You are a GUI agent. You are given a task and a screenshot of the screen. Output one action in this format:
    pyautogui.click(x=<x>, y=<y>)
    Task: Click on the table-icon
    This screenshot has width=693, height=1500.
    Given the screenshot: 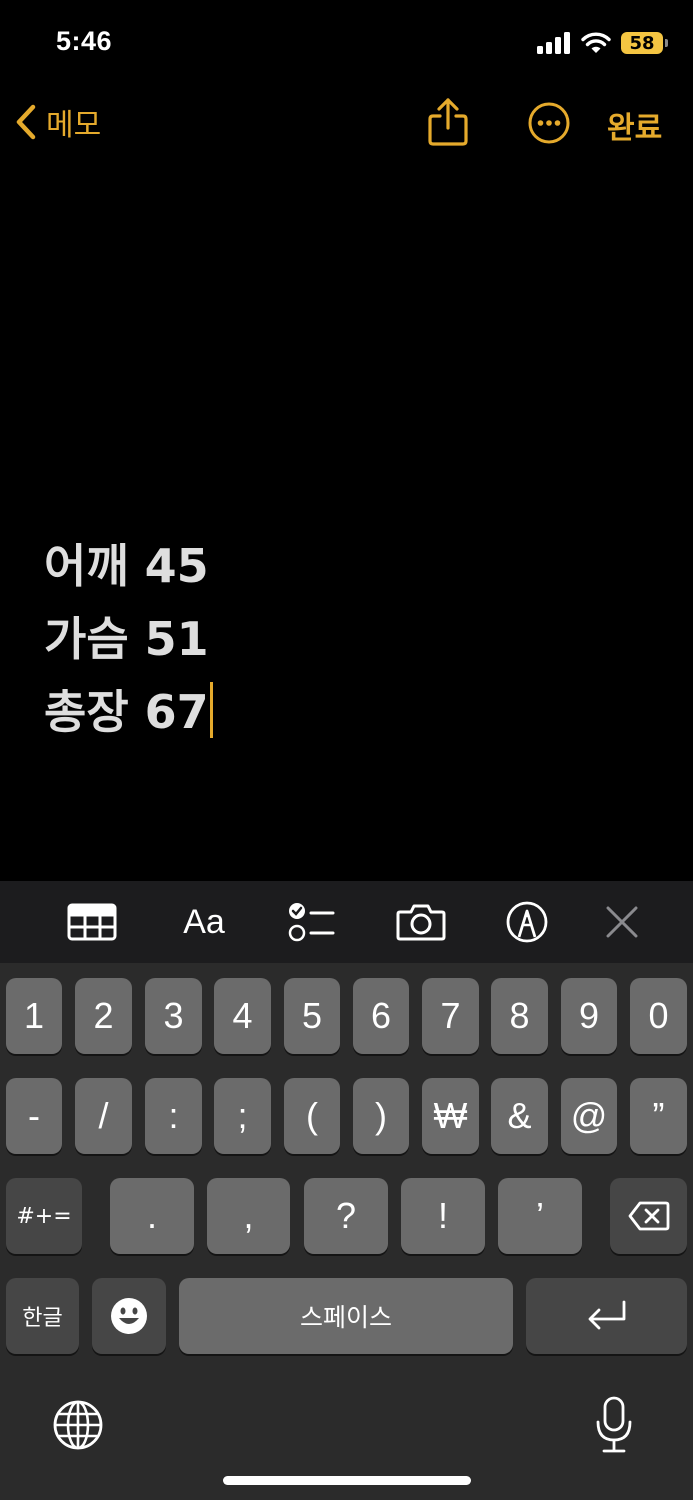 What is the action you would take?
    pyautogui.click(x=92, y=922)
    